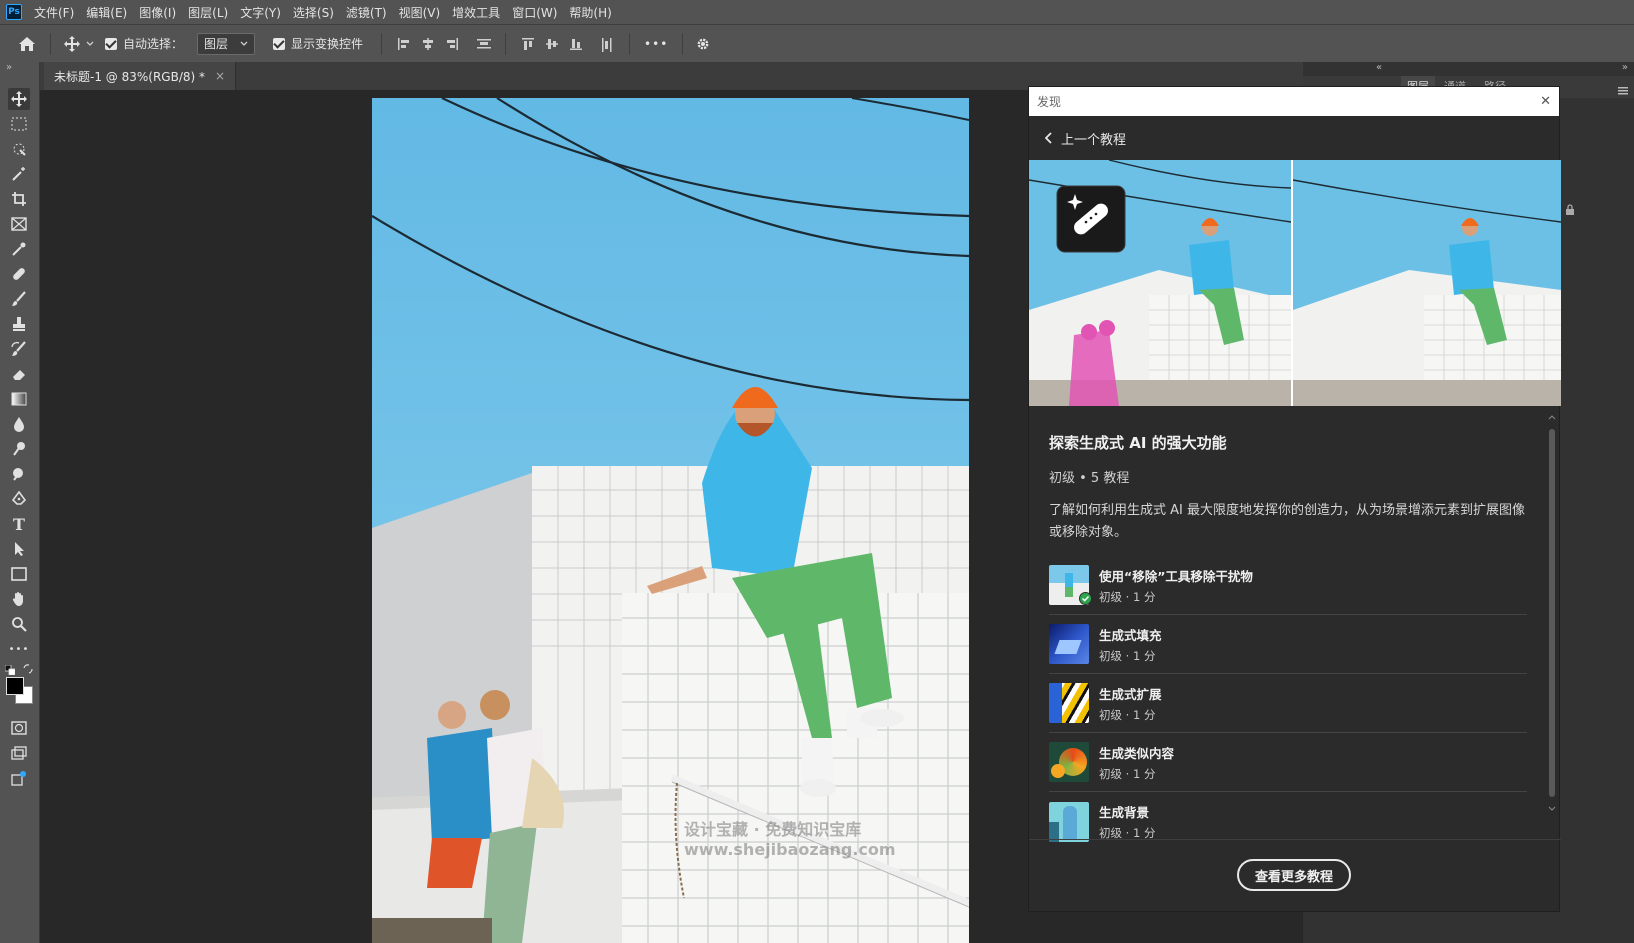 Image resolution: width=1634 pixels, height=943 pixels. Describe the element at coordinates (19, 324) in the screenshot. I see `stamp-tool` at that location.